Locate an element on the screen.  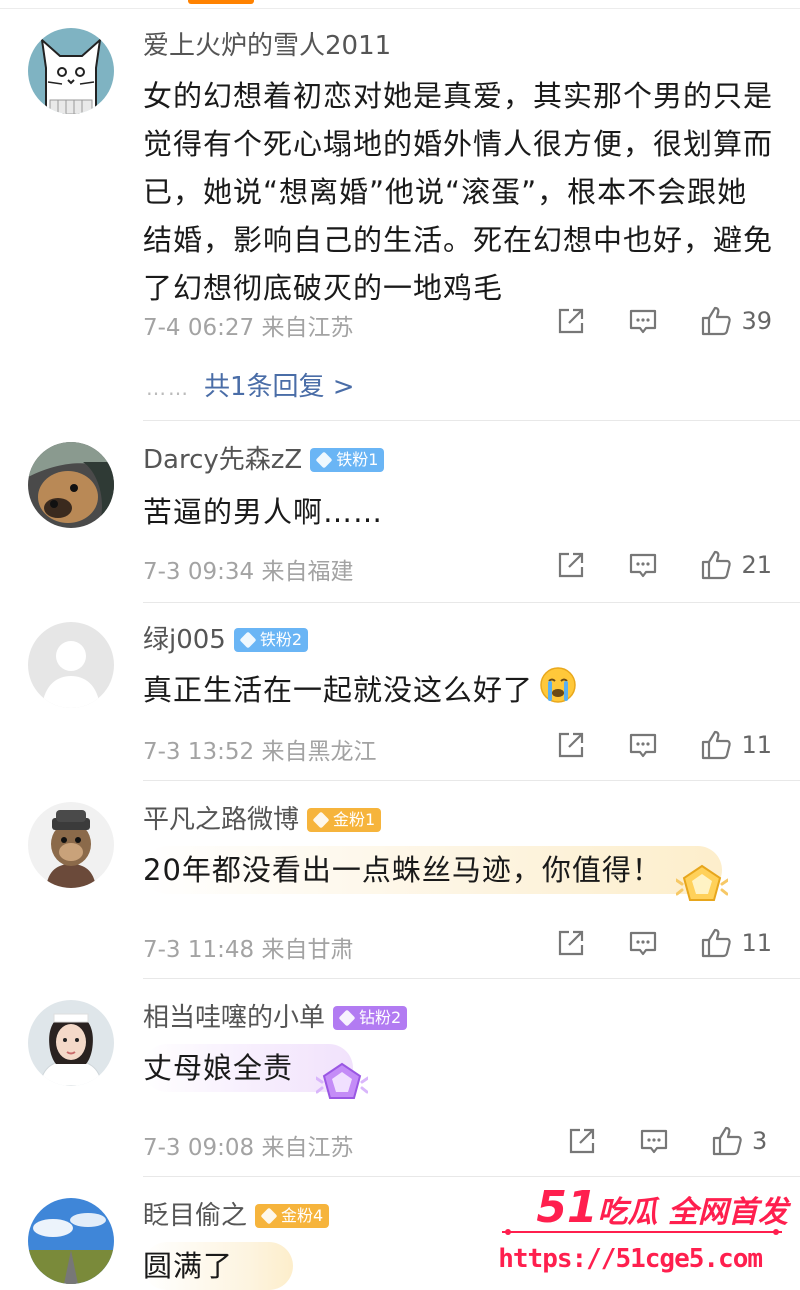
like-button: 39 is located at coordinates (735, 321).